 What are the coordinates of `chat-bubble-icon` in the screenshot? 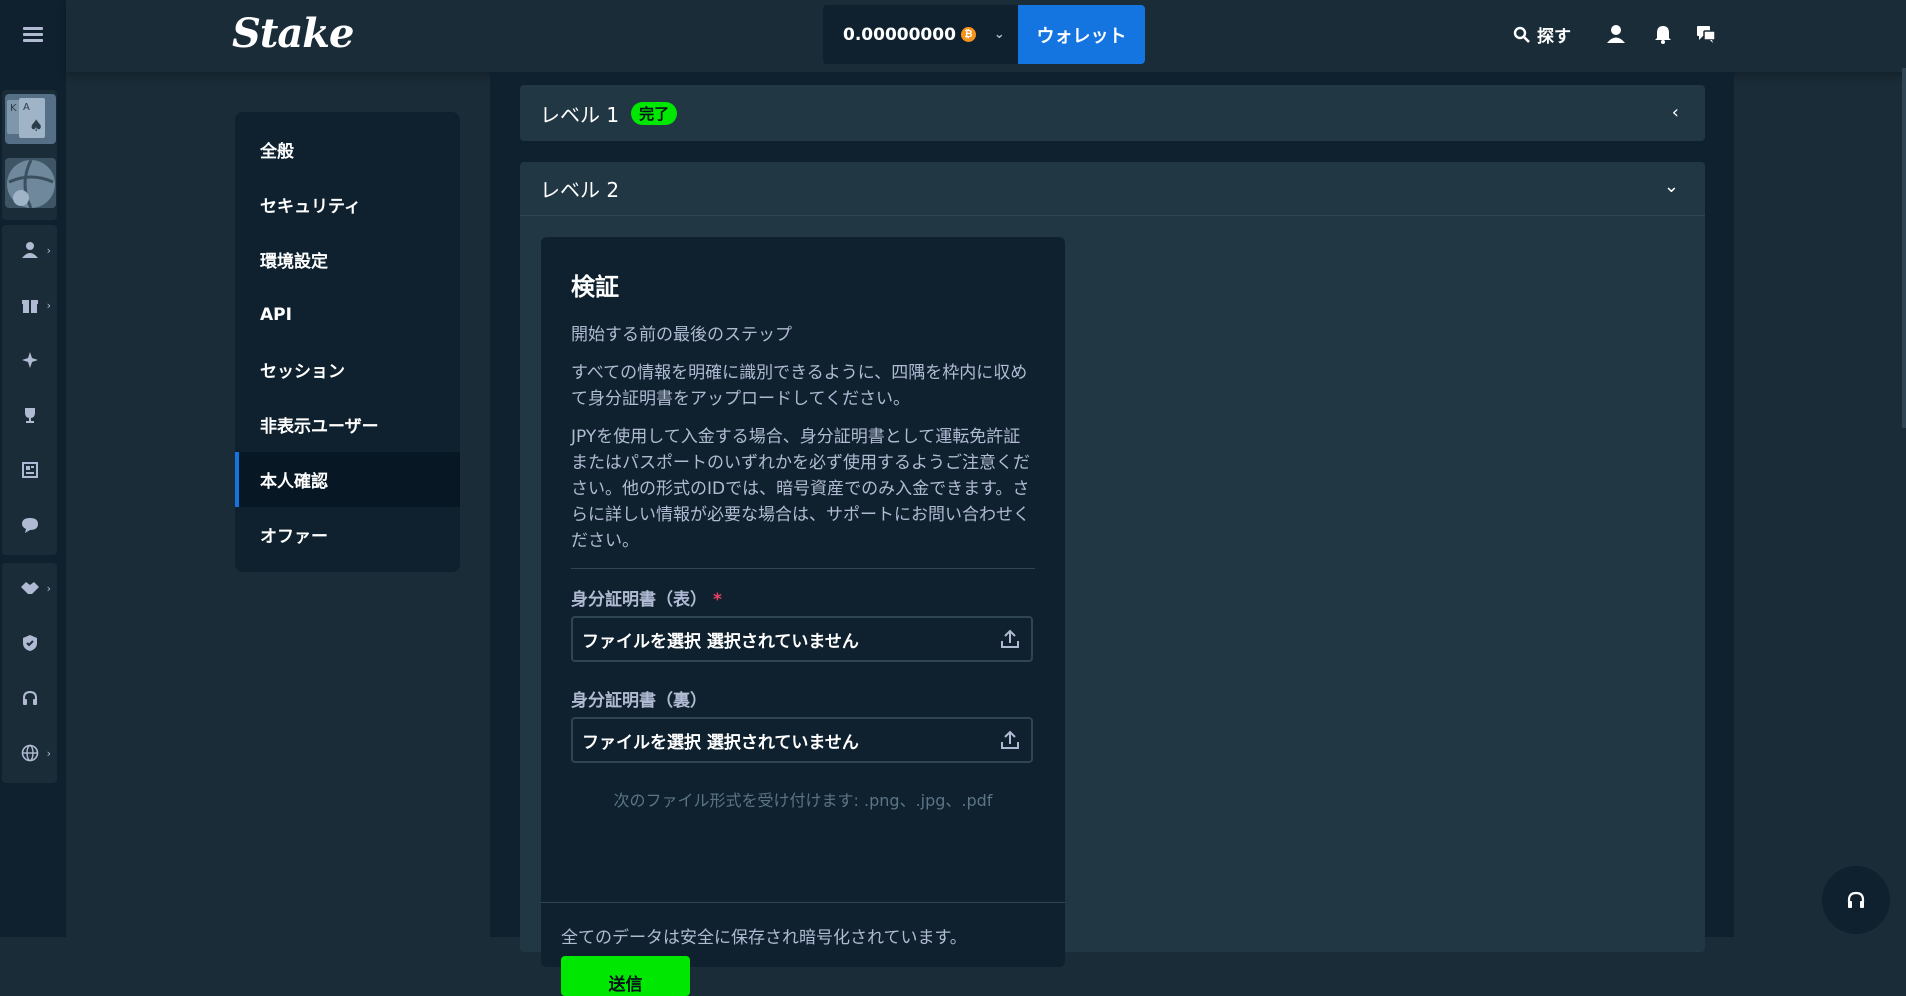 It's located at (29, 525).